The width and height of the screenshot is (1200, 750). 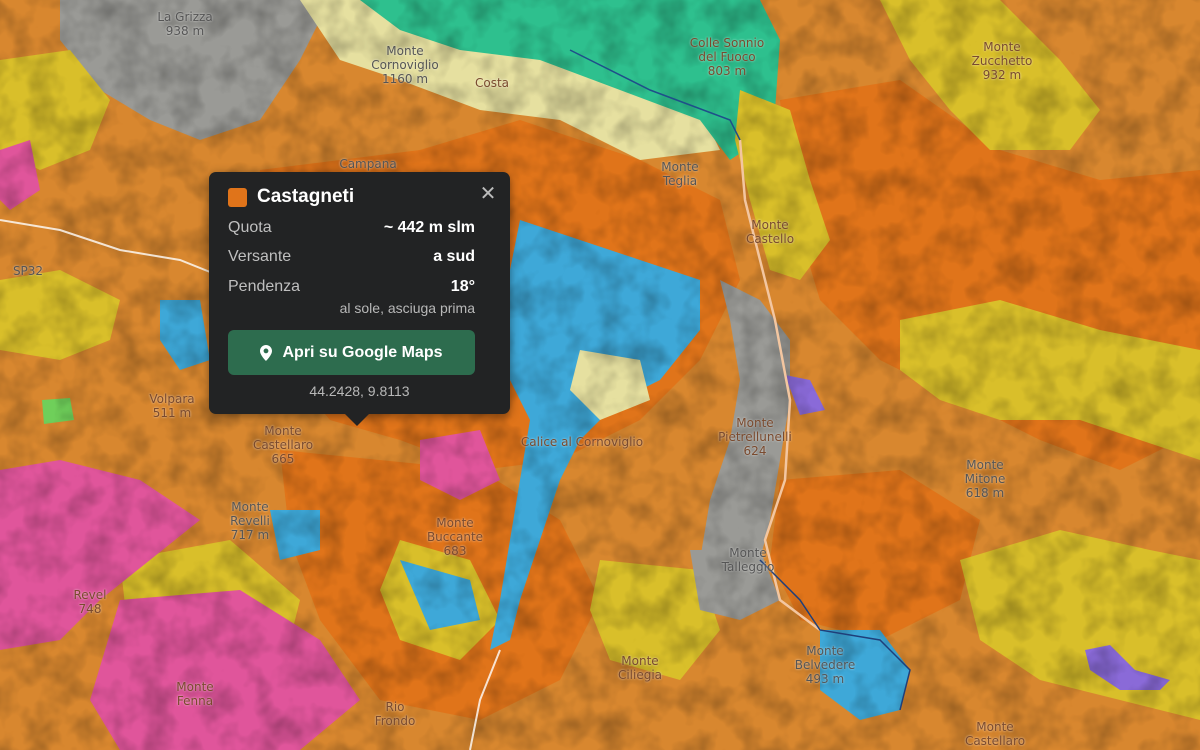 I want to click on close-icon: ✕, so click(x=488, y=194).